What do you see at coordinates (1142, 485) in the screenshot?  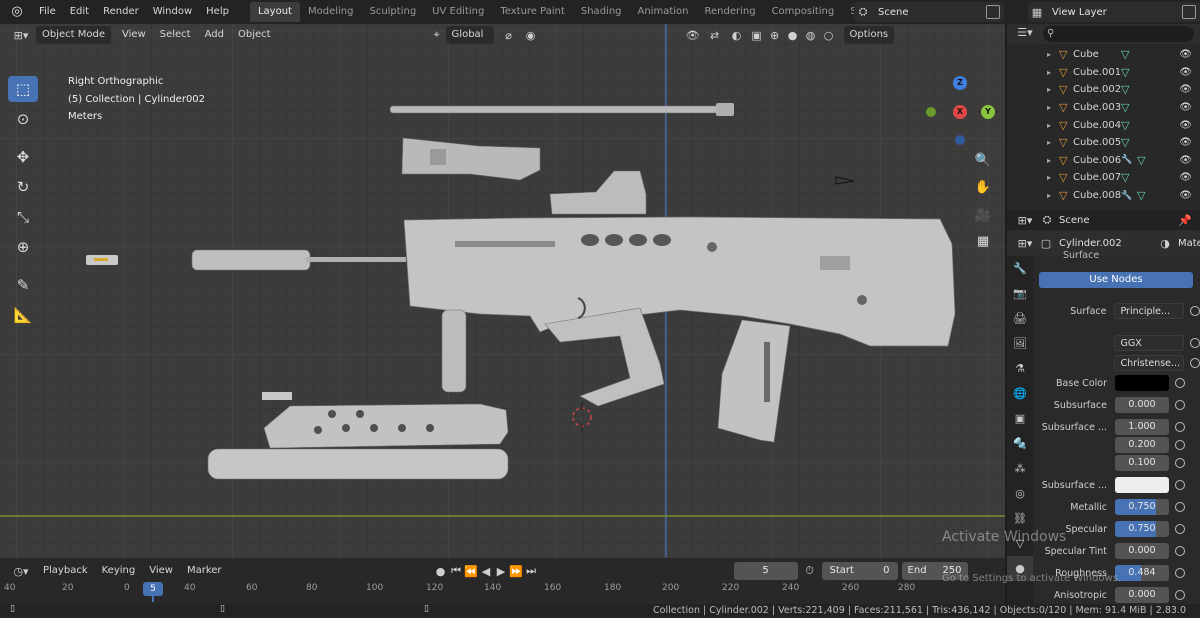 I see `color-swatch` at bounding box center [1142, 485].